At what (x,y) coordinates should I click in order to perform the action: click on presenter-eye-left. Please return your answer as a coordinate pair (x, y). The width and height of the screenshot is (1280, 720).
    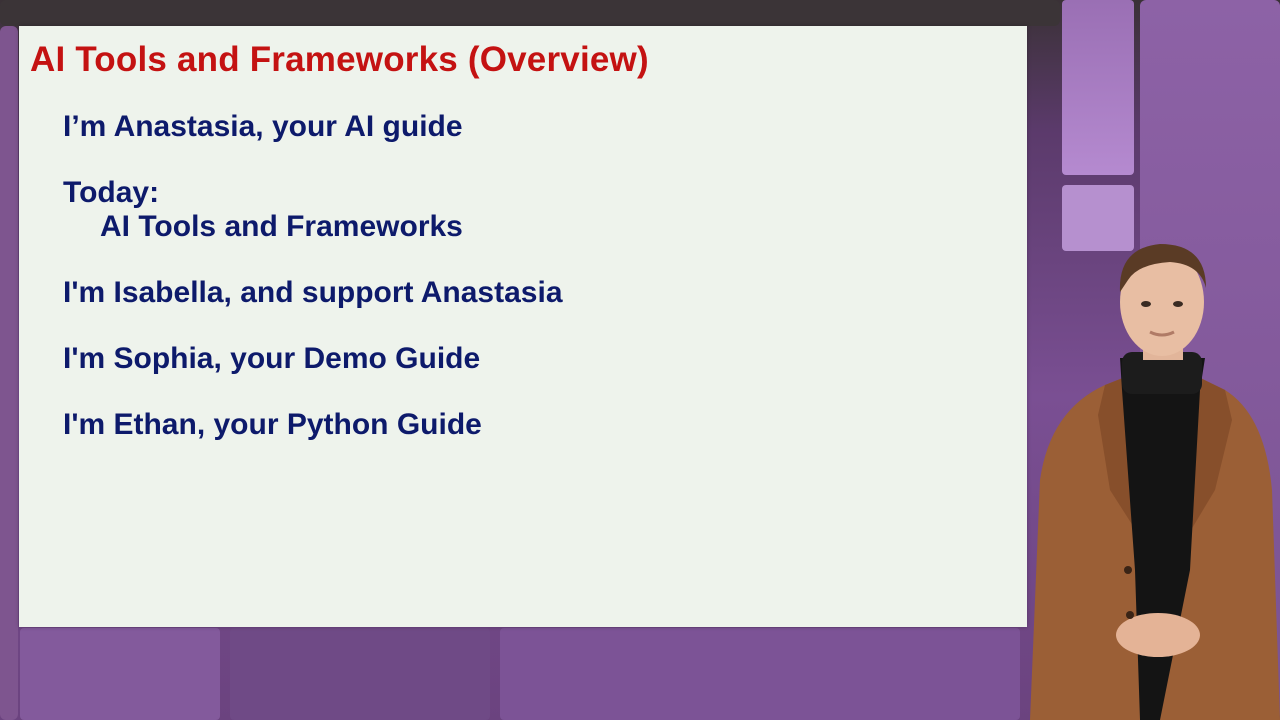
    Looking at the image, I should click on (1146, 304).